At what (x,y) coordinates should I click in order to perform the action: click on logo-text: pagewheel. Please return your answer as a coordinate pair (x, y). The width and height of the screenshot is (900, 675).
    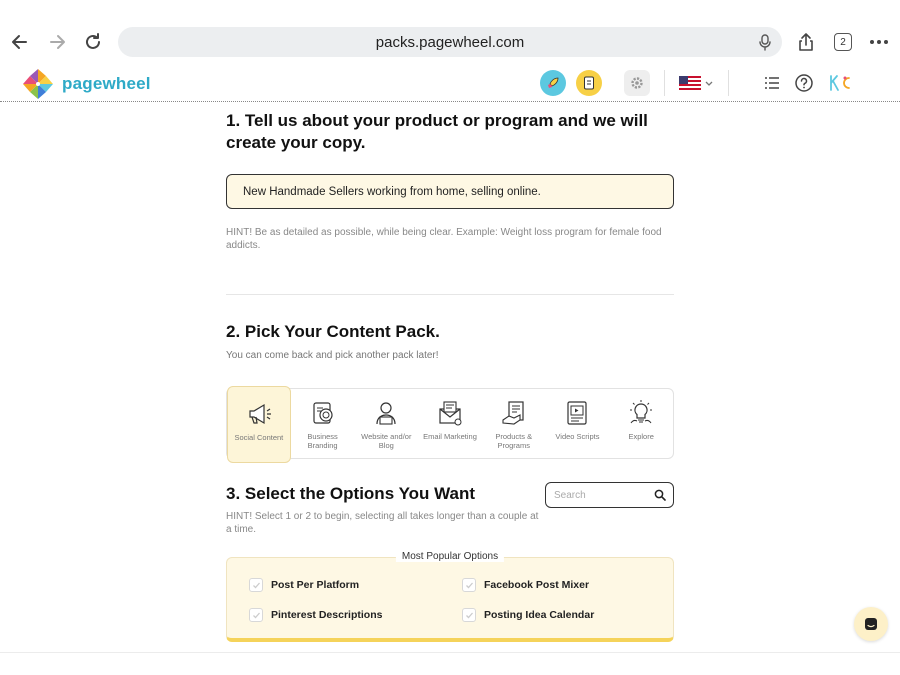
    Looking at the image, I should click on (106, 83).